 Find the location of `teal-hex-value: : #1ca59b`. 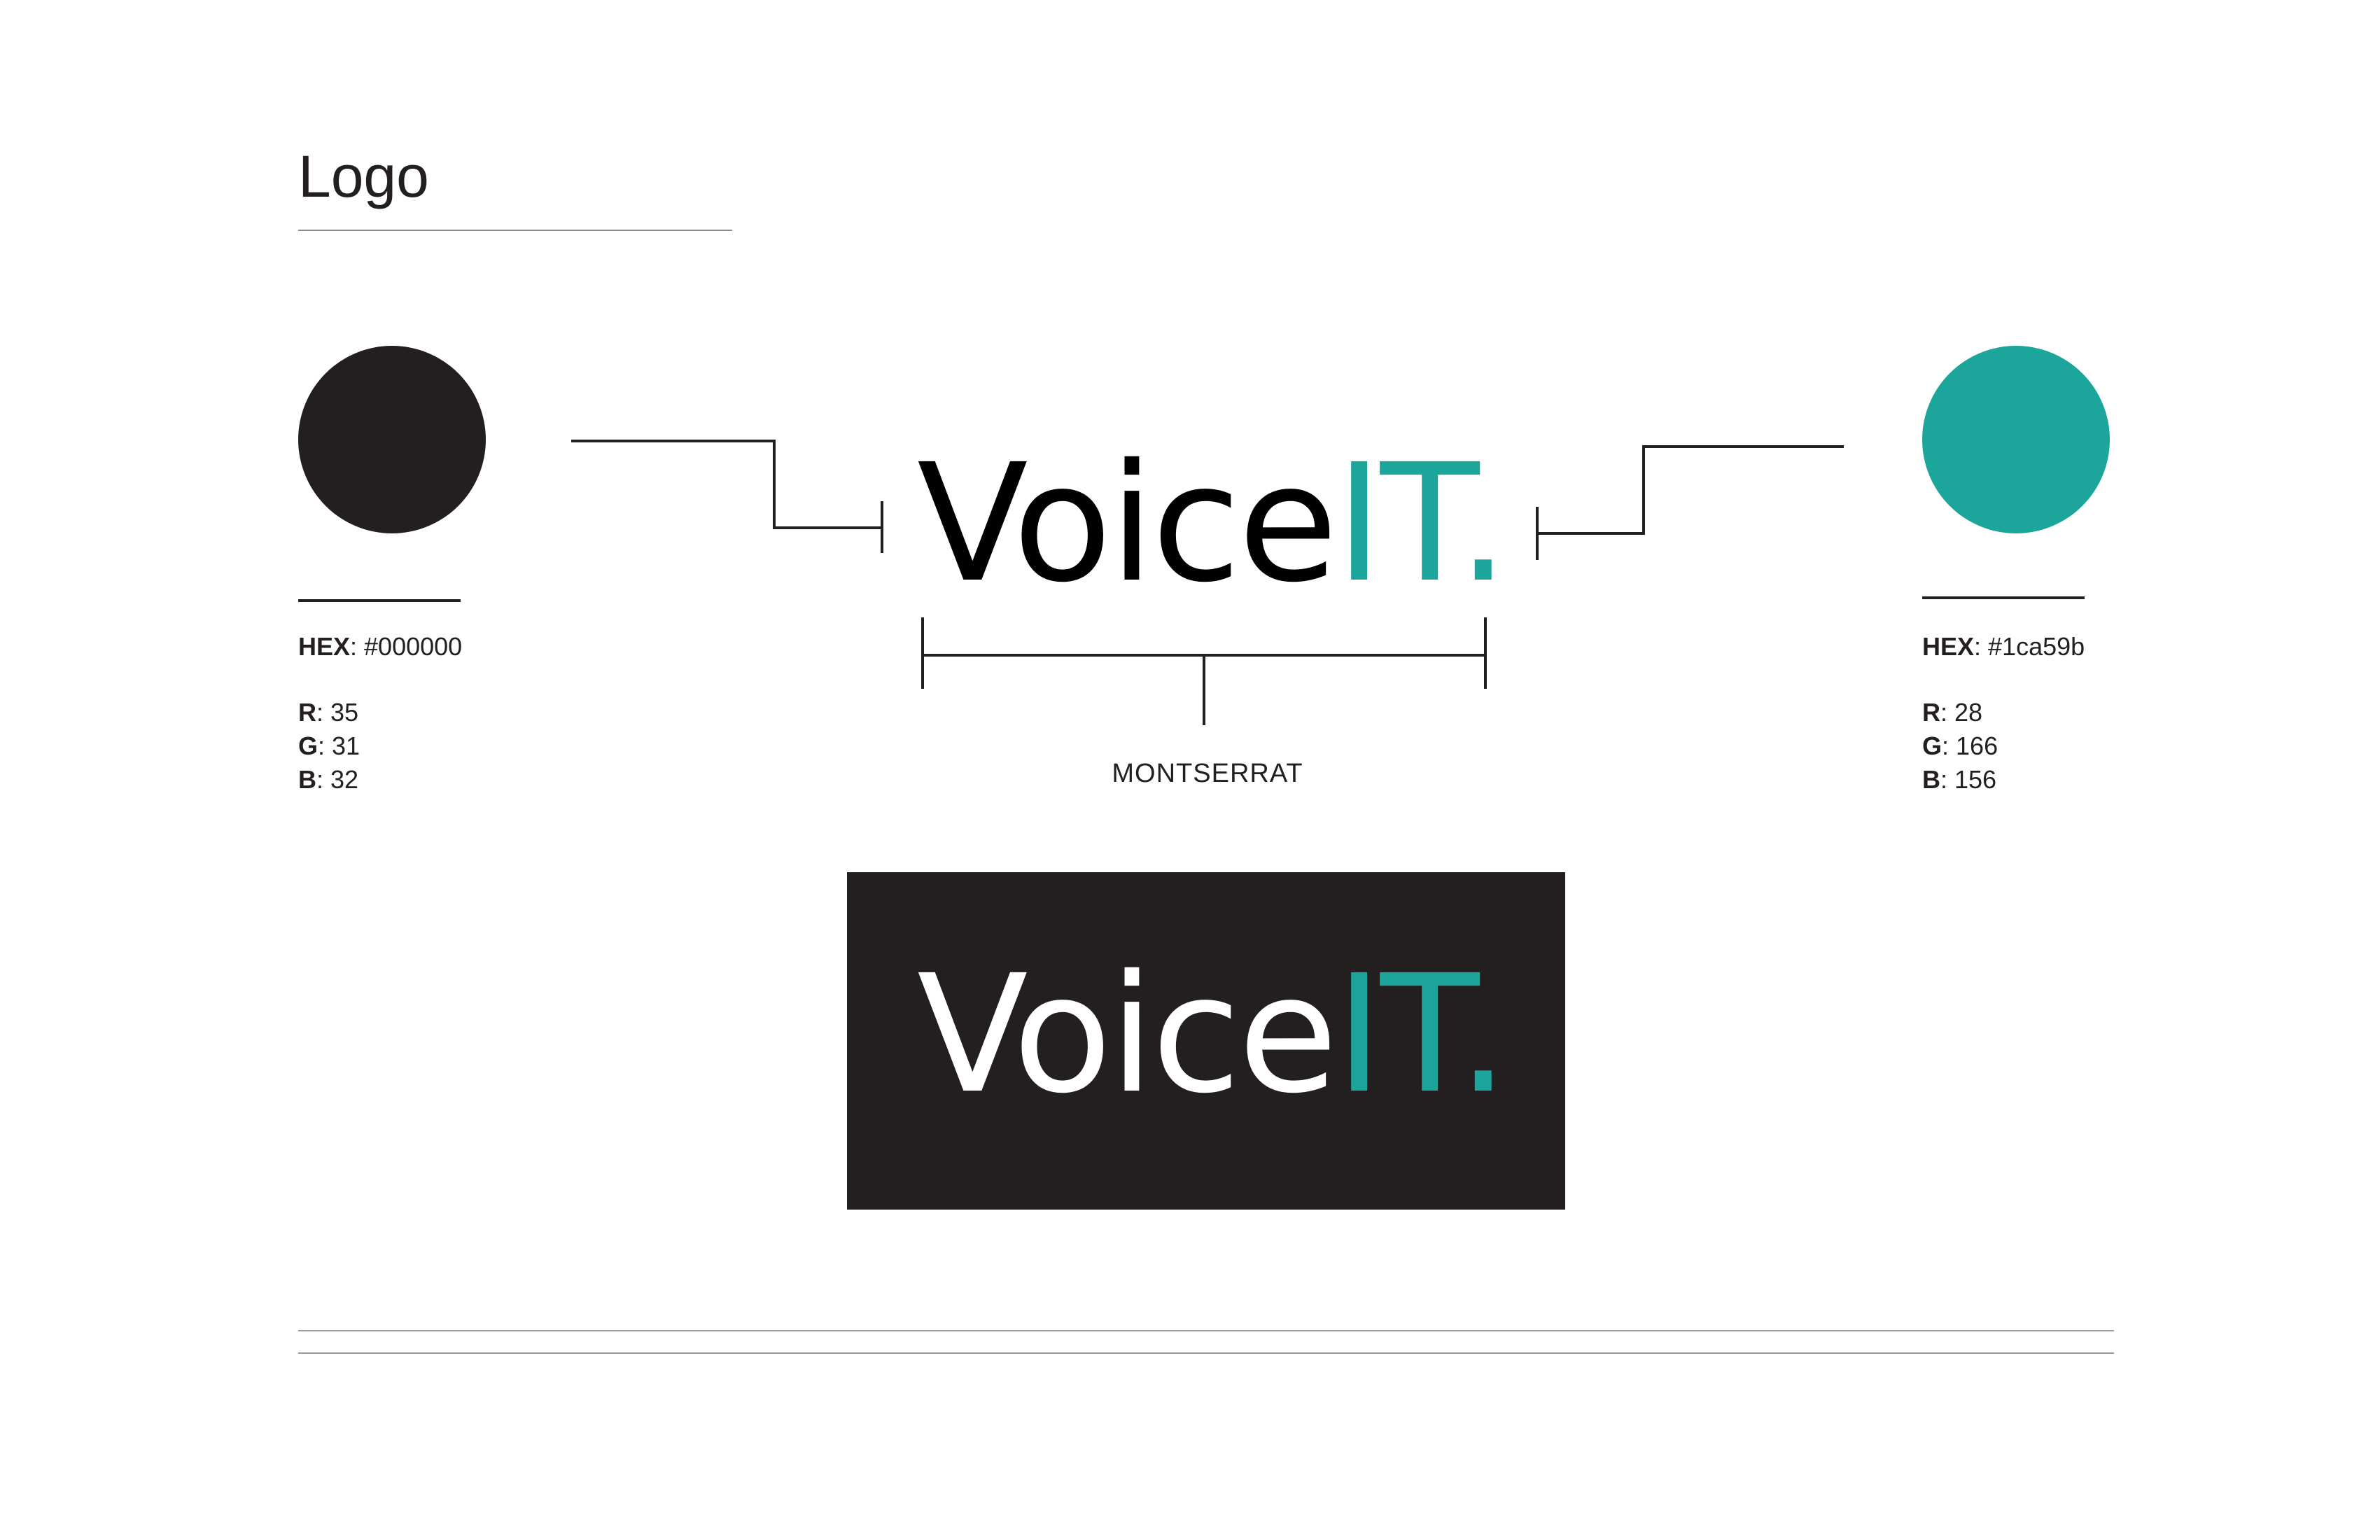

teal-hex-value: : #1ca59b is located at coordinates (2029, 646).